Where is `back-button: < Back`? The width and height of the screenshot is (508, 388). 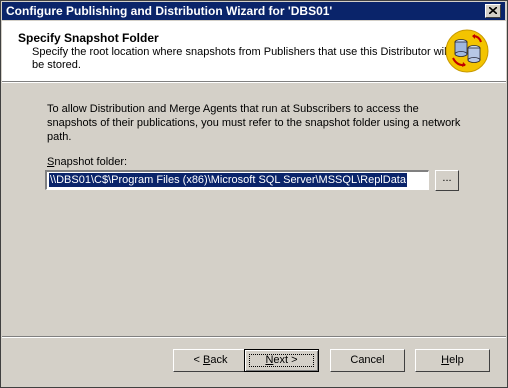 back-button: < Back is located at coordinates (210, 360).